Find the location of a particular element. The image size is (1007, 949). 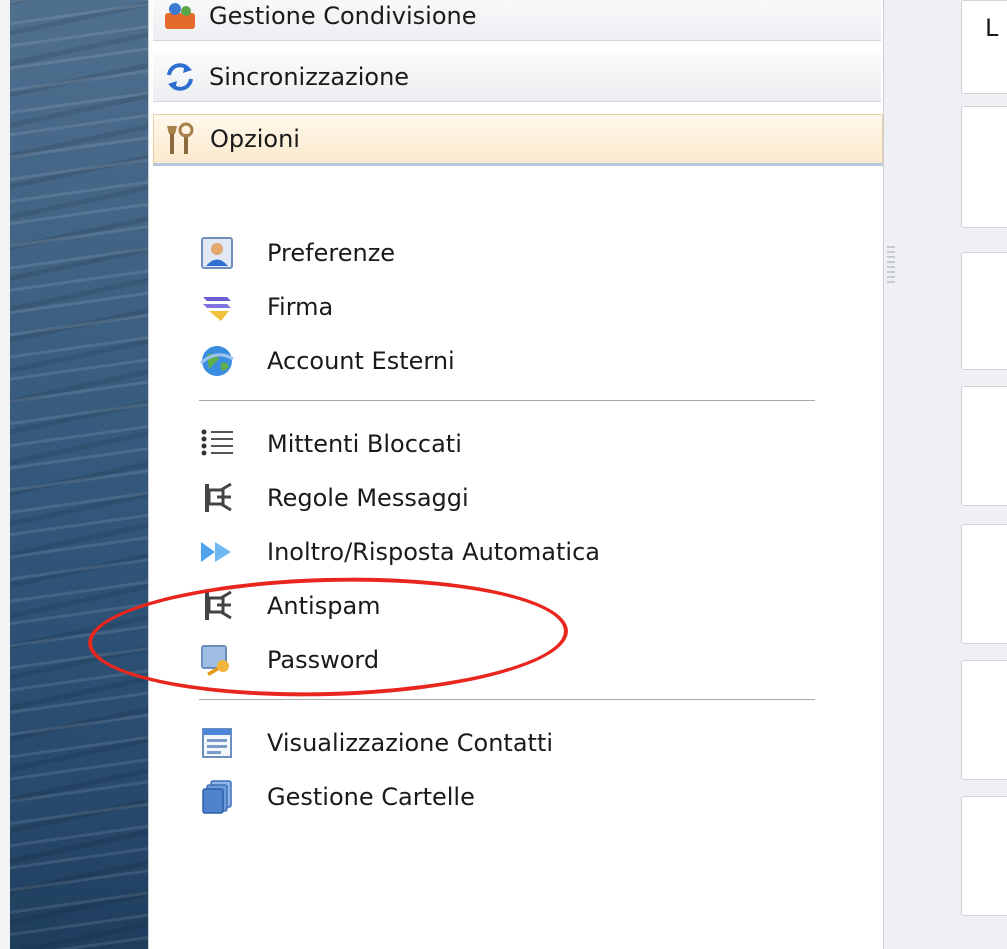

menu-item-antispam: Antispam is located at coordinates (509, 606).